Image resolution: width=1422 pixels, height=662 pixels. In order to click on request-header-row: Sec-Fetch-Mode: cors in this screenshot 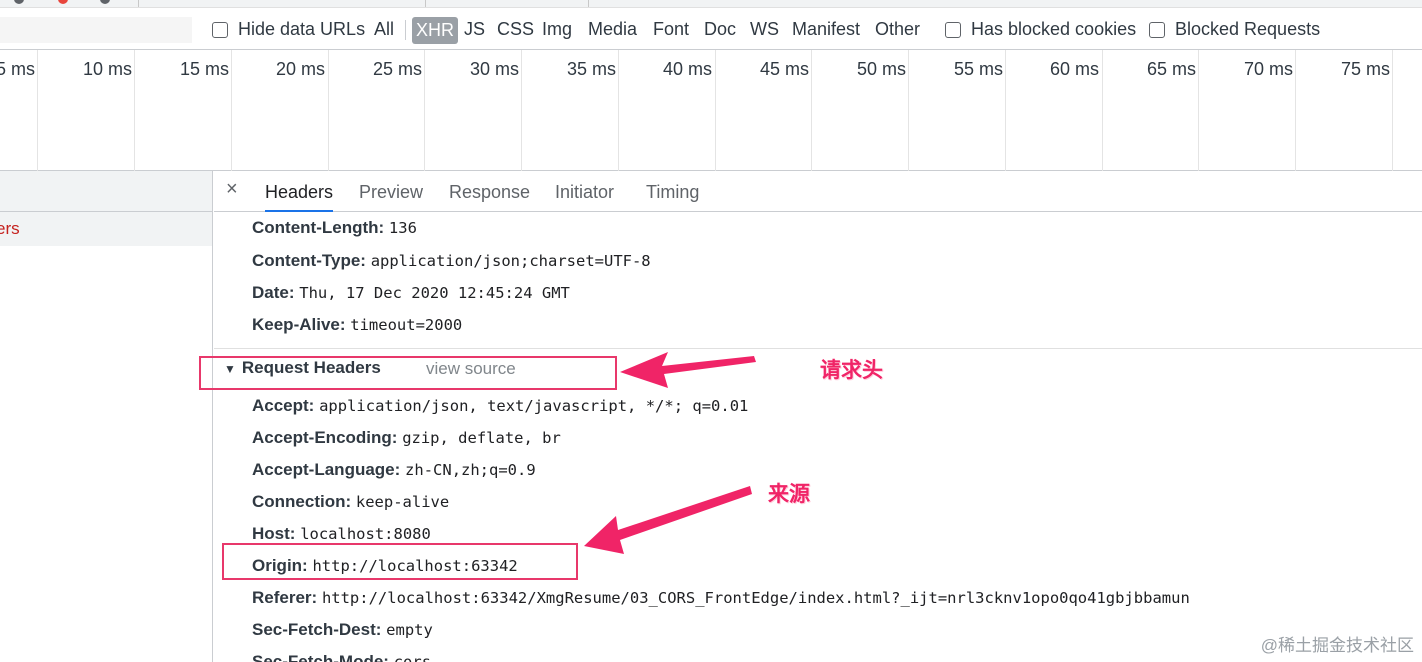, I will do `click(341, 657)`.